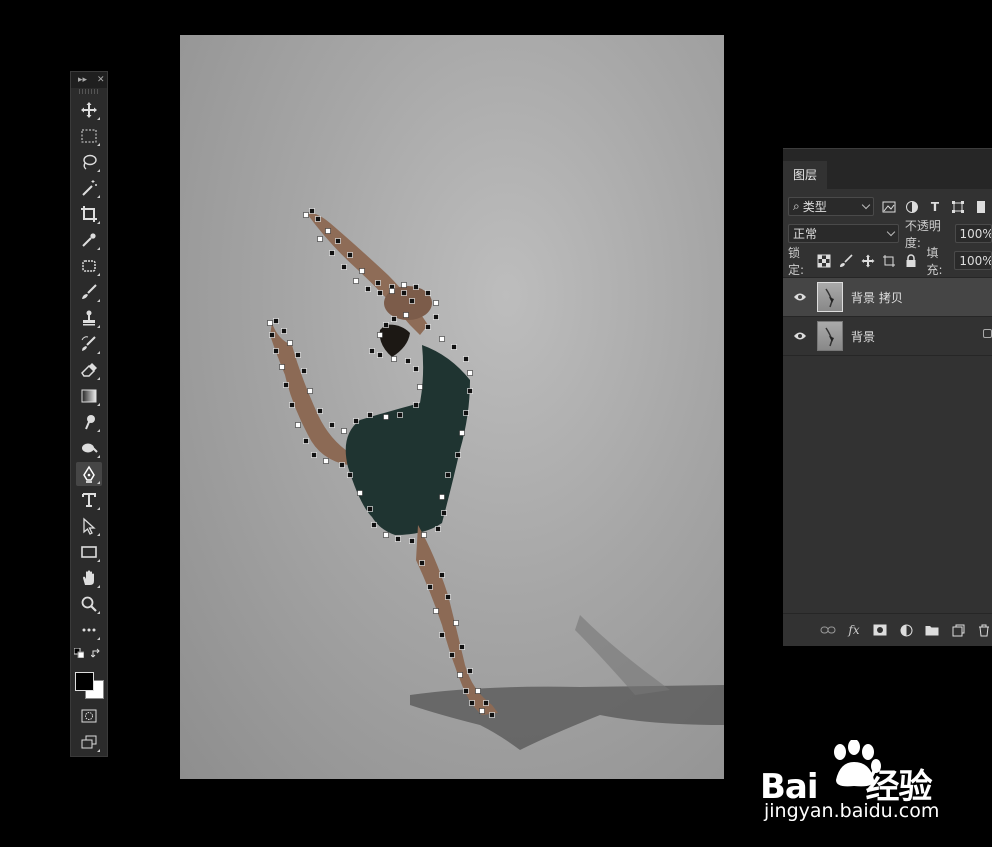  I want to click on magic-wand-tool, so click(89, 188).